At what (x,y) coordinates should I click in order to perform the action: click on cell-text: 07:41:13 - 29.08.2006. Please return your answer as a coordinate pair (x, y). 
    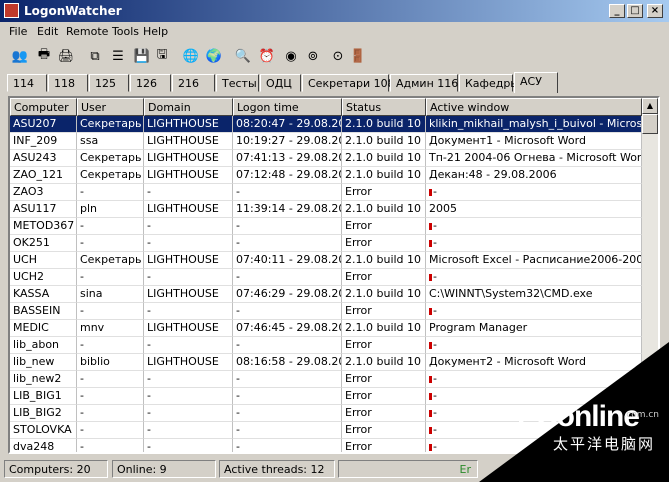
    Looking at the image, I should click on (288, 157).